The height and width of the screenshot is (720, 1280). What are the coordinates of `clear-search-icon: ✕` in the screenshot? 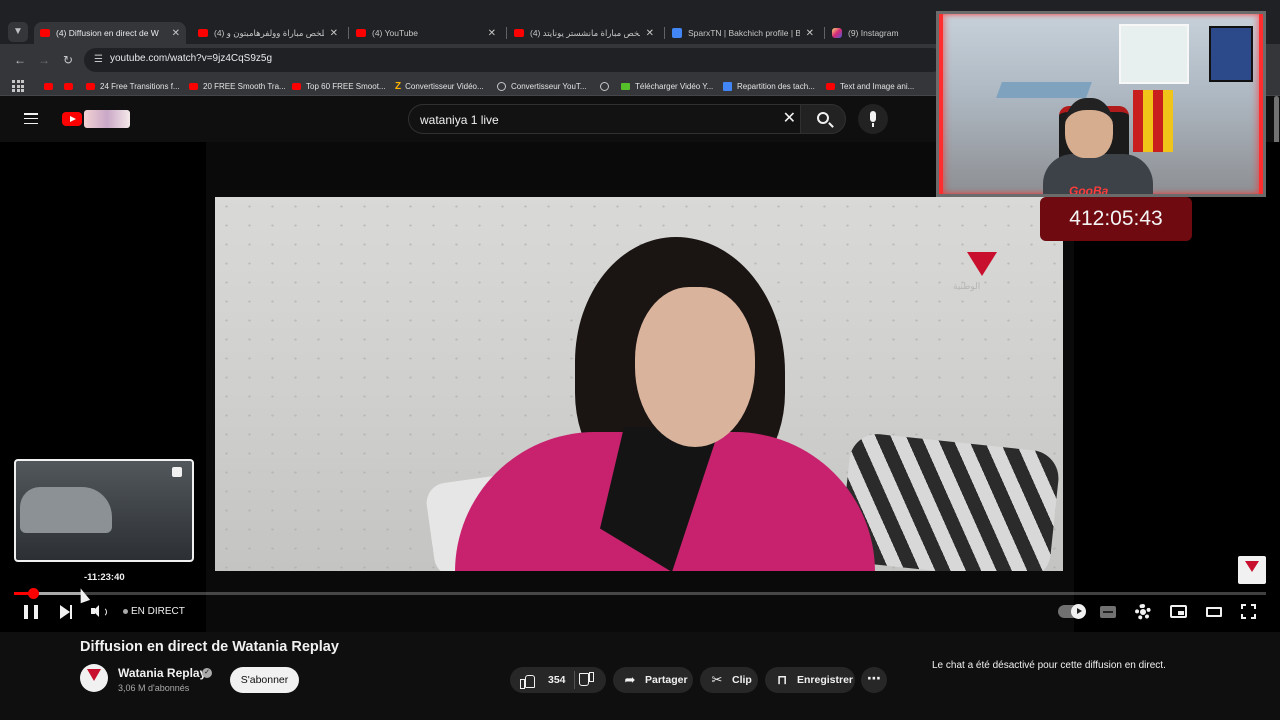 It's located at (789, 119).